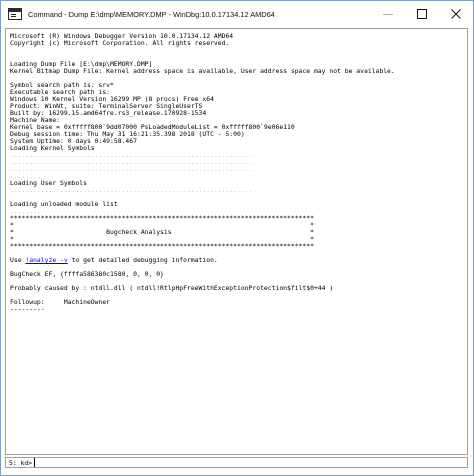 The image size is (474, 476). I want to click on maximize-button, so click(422, 14).